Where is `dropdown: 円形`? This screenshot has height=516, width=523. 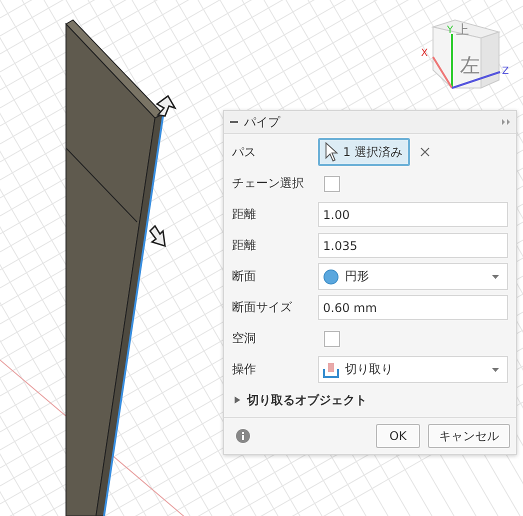
dropdown: 円形 is located at coordinates (413, 276).